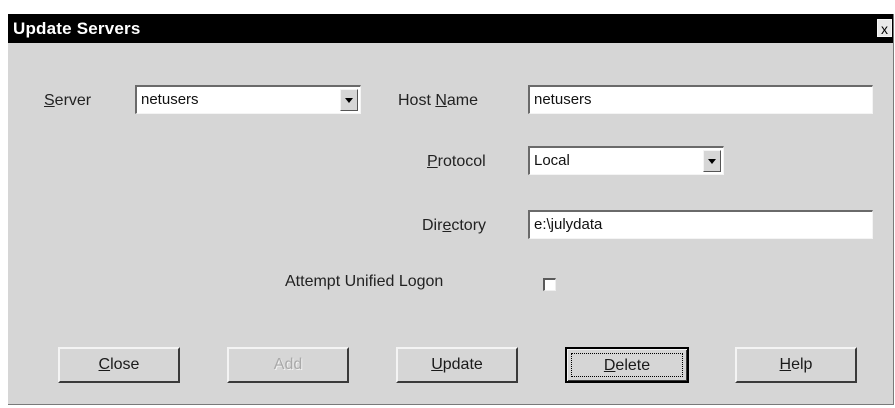 Image resolution: width=895 pixels, height=408 pixels. What do you see at coordinates (626, 160) in the screenshot?
I see `protocol-combobox: Local` at bounding box center [626, 160].